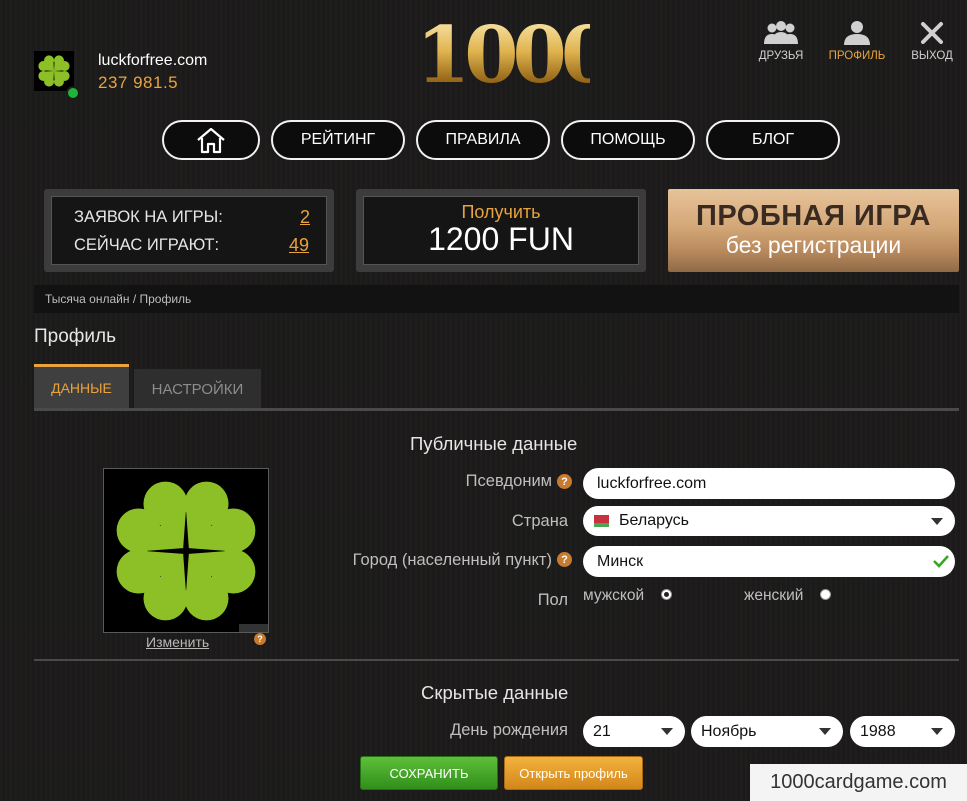 Image resolution: width=967 pixels, height=801 pixels. What do you see at coordinates (564, 559) in the screenshot?
I see `city-help-icon: ?` at bounding box center [564, 559].